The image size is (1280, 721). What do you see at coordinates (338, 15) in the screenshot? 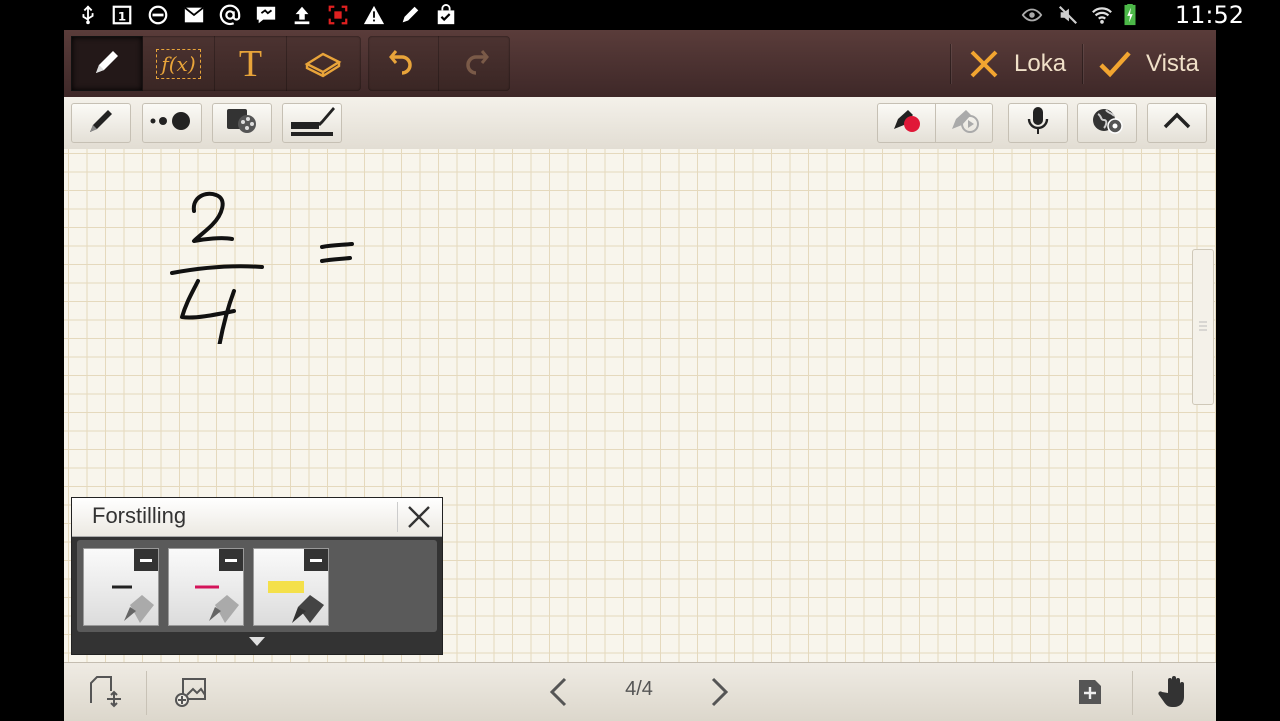
I see `screenshot-icon` at bounding box center [338, 15].